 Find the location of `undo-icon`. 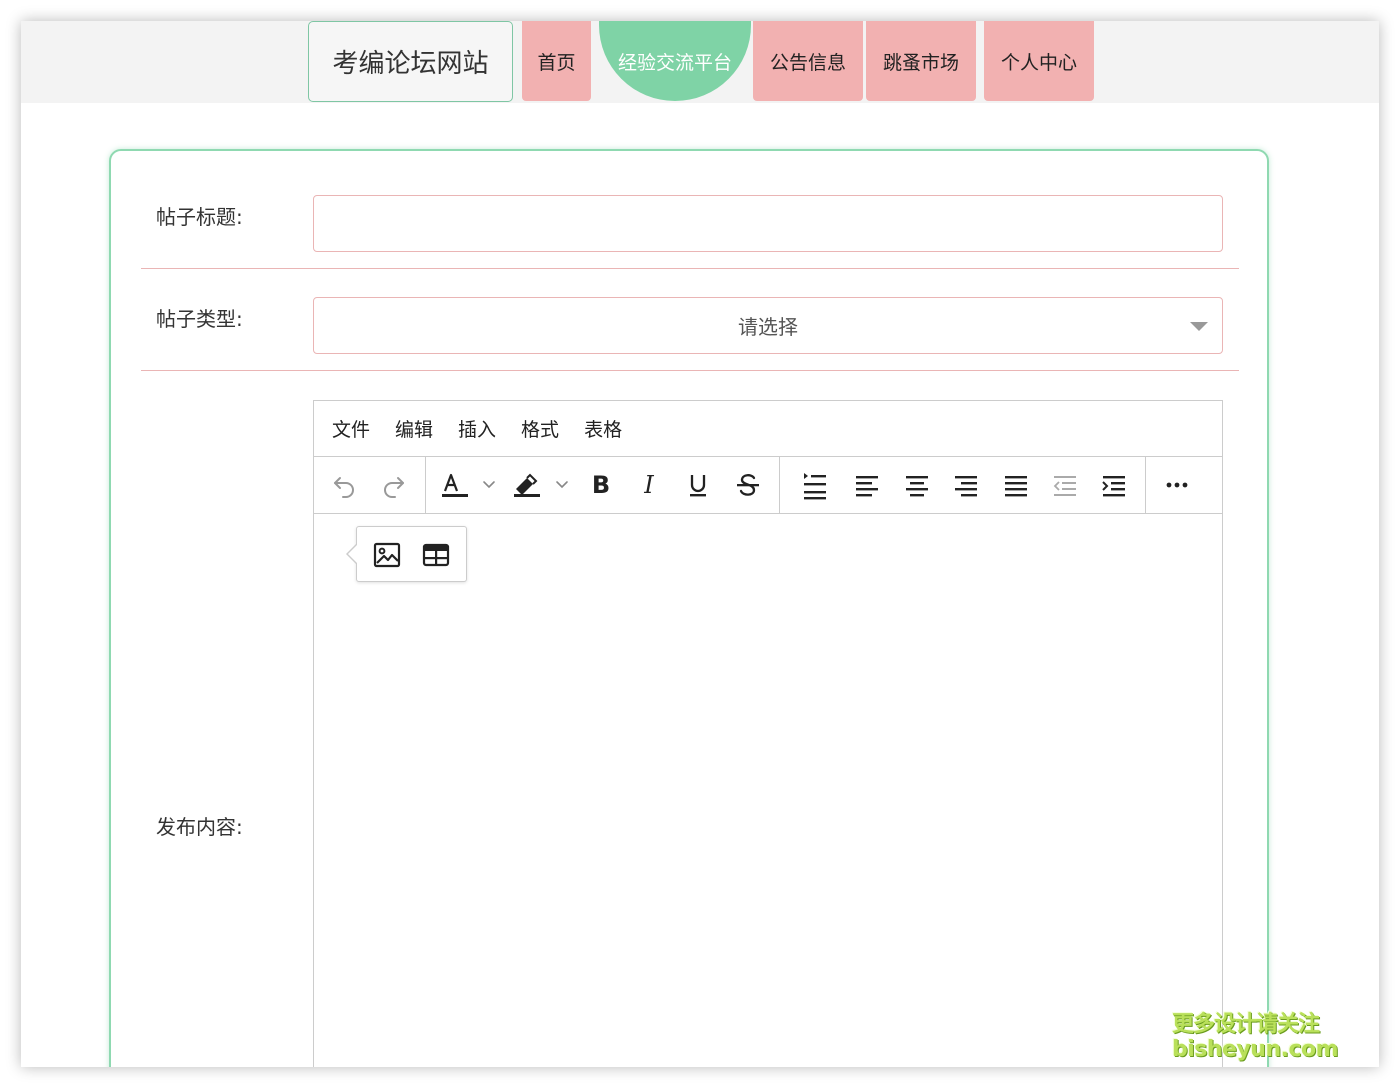

undo-icon is located at coordinates (344, 485).